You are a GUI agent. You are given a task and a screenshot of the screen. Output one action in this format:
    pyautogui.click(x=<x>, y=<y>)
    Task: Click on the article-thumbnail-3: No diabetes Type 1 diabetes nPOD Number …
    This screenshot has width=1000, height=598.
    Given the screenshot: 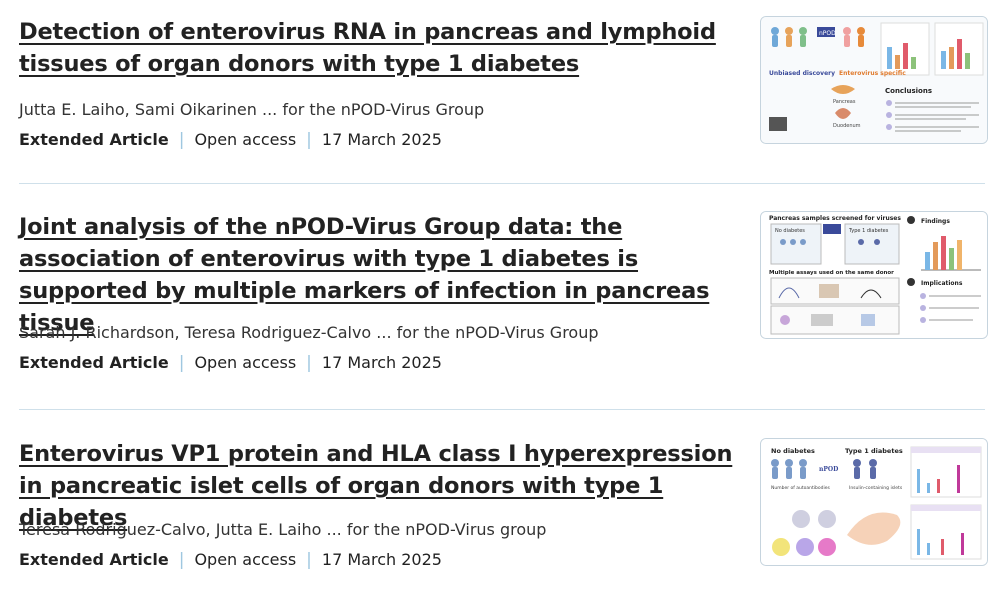 What is the action you would take?
    pyautogui.click(x=874, y=502)
    